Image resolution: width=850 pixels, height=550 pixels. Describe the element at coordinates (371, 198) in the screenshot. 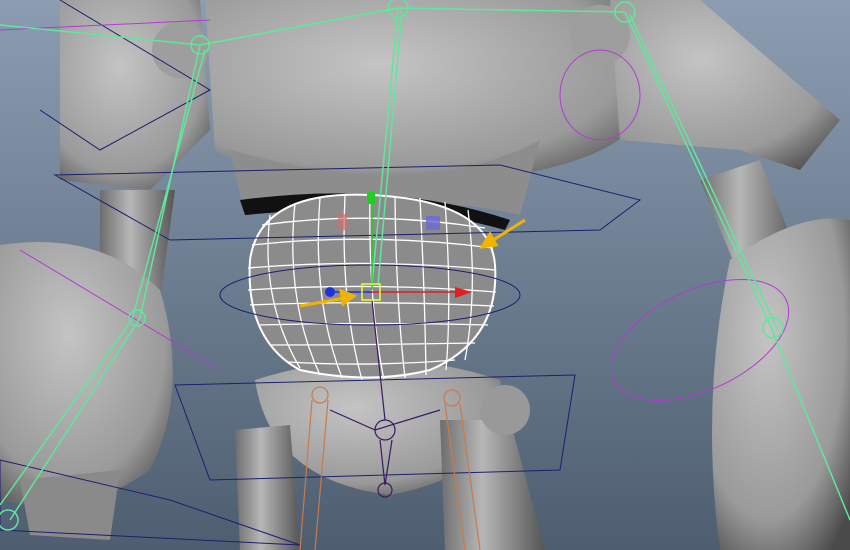

I see `manip-y-handle` at that location.